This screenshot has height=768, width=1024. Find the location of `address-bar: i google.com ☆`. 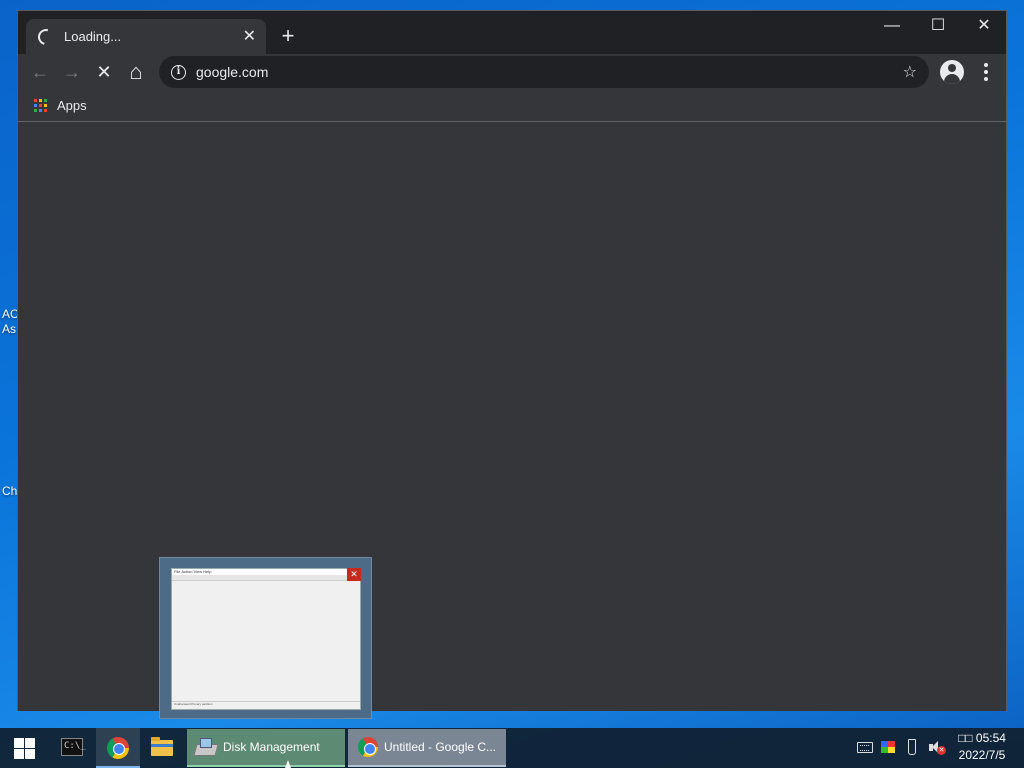

address-bar: i google.com ☆ is located at coordinates (544, 72).